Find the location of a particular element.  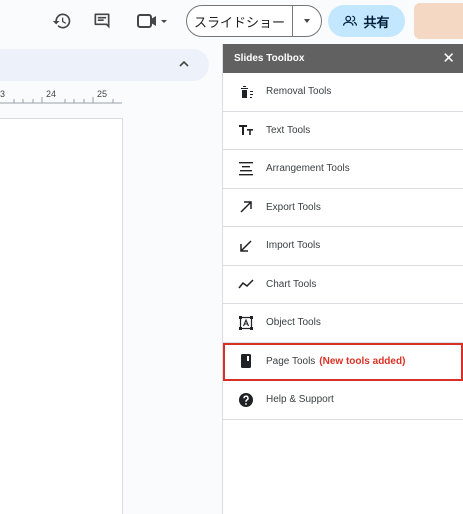

toolbox-item-import: Import Tools is located at coordinates (343, 246).